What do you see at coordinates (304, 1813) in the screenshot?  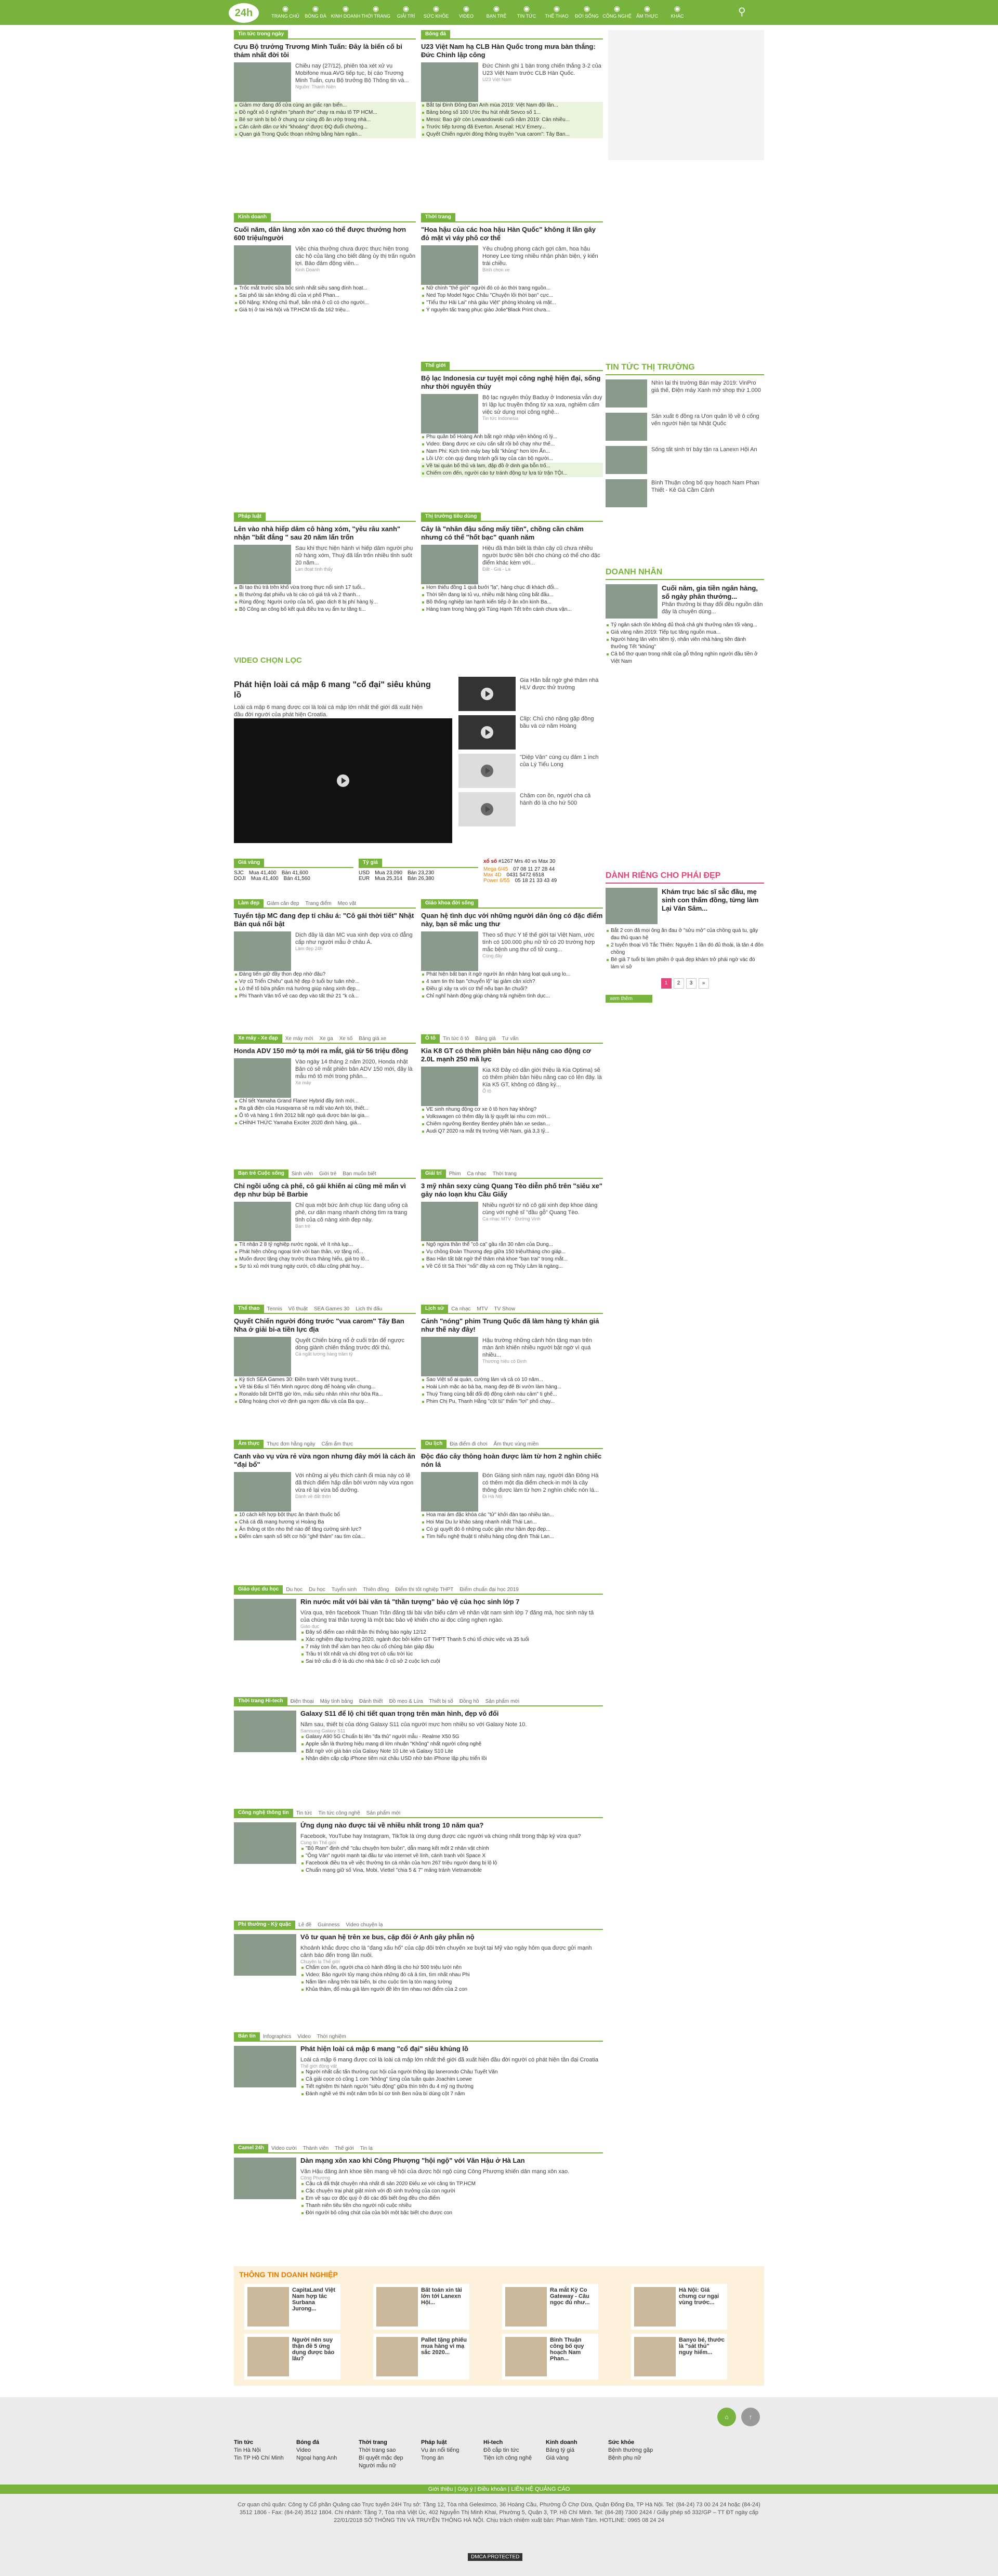 I see `subsection-link: Tin tức` at bounding box center [304, 1813].